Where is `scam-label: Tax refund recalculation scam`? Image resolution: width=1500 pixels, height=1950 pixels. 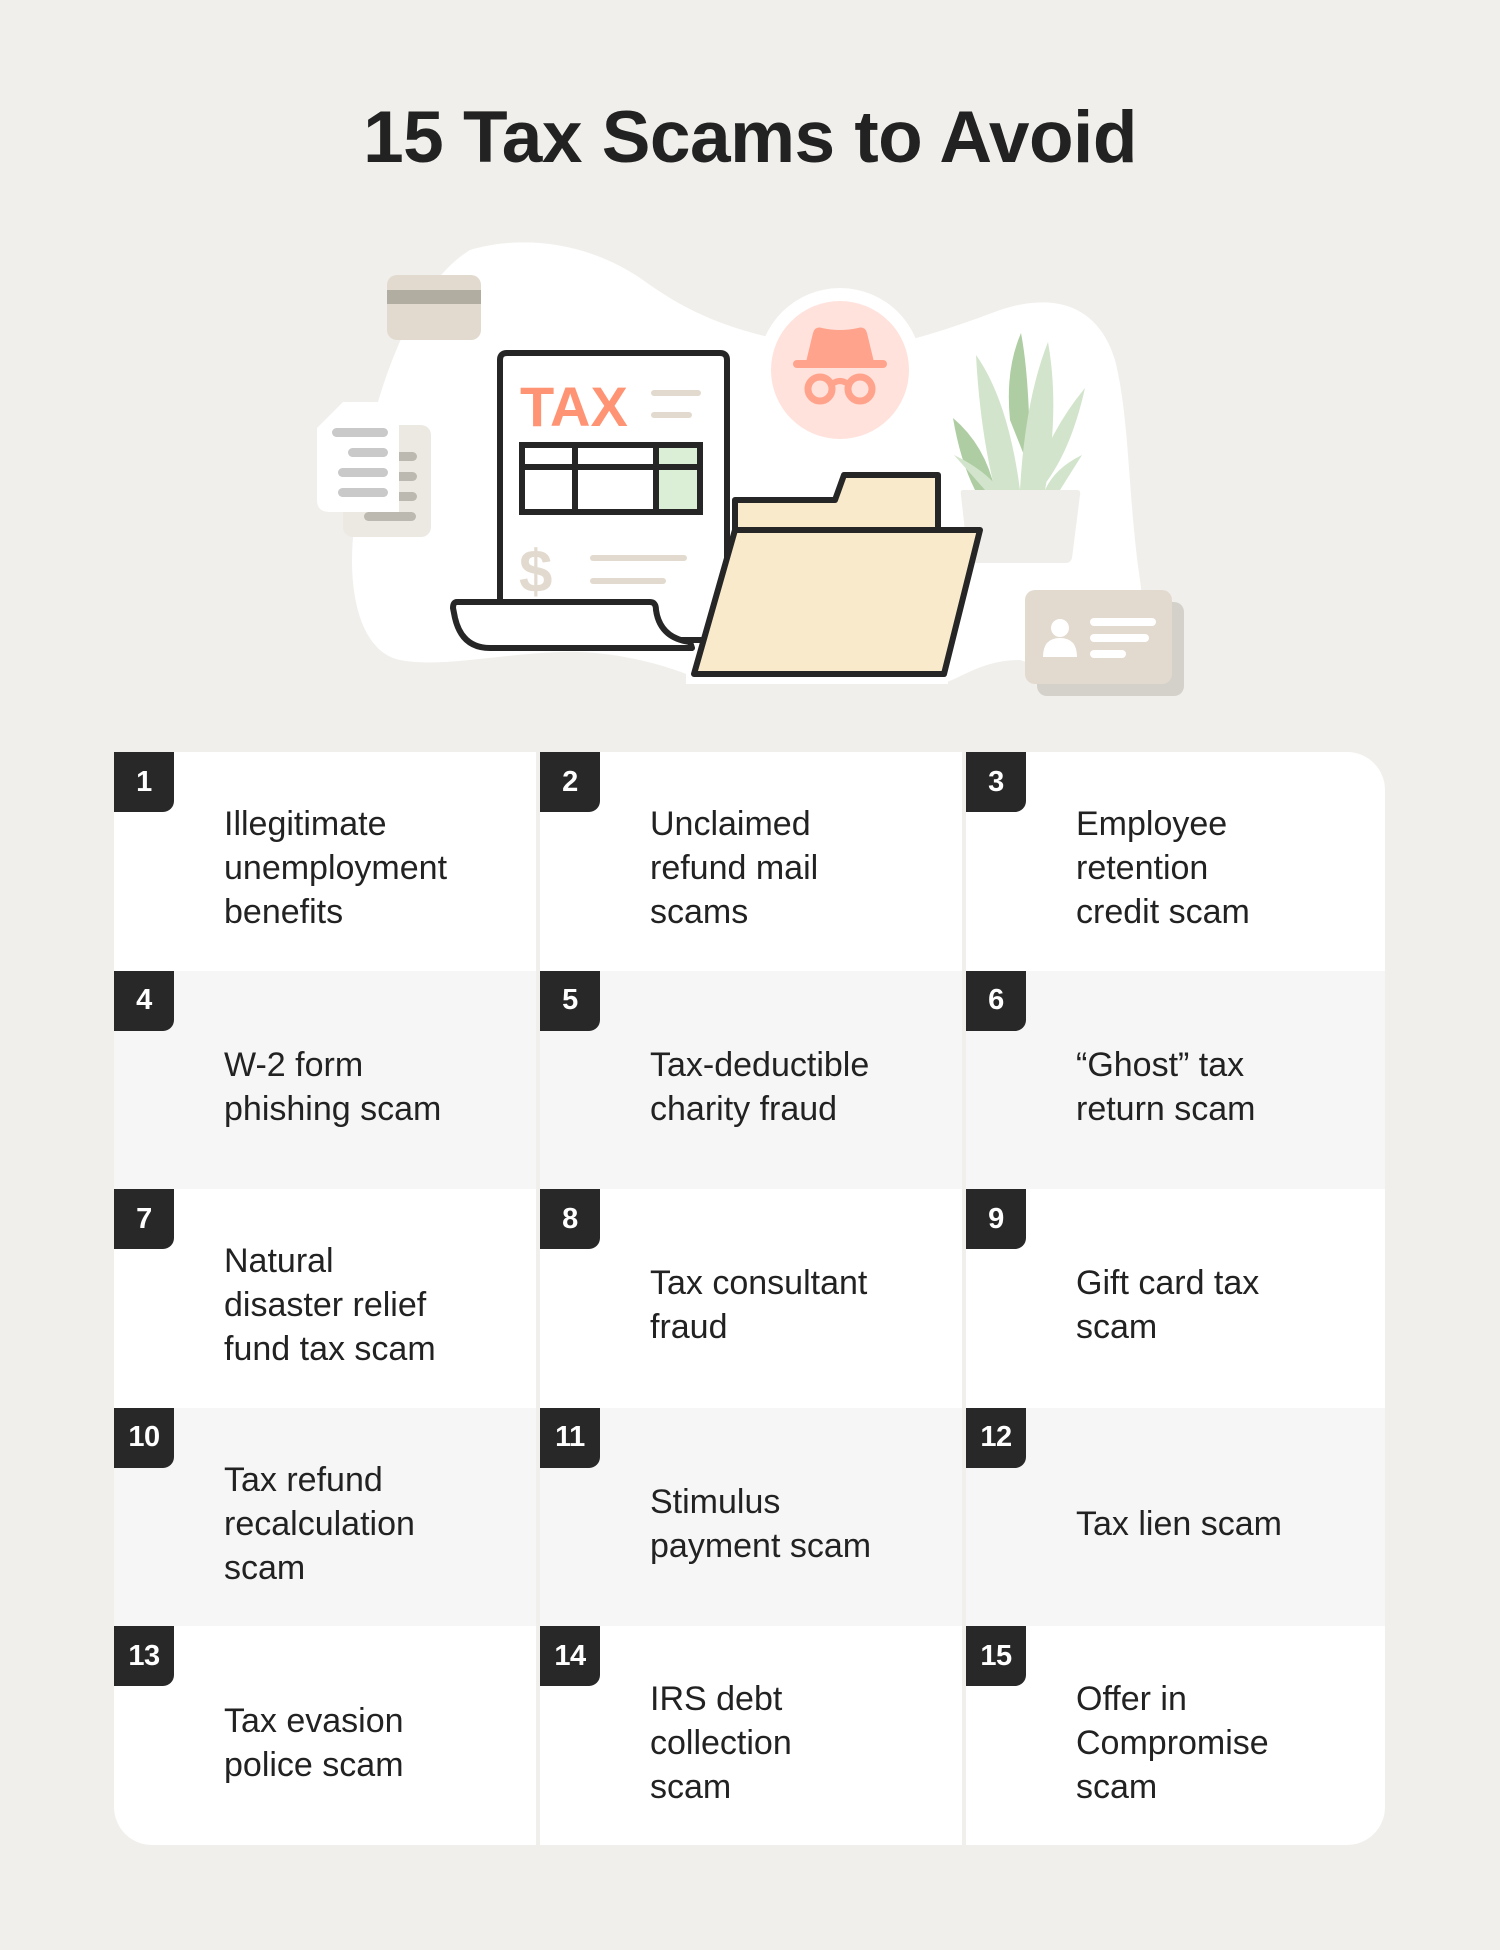
scam-label: Tax refund recalculation scam is located at coordinates (319, 1524).